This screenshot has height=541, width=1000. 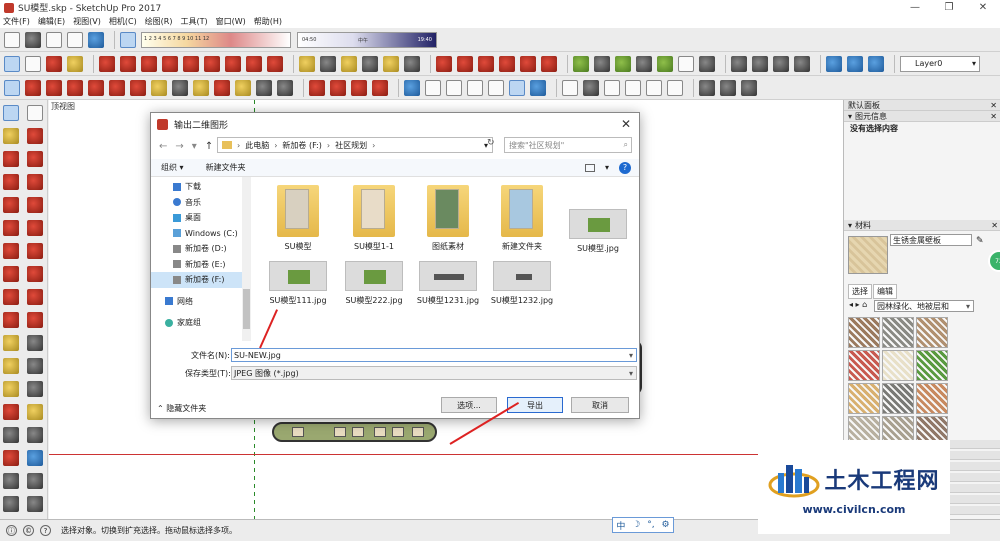 What do you see at coordinates (35, 320) in the screenshot?
I see `offset-tool-icon` at bounding box center [35, 320].